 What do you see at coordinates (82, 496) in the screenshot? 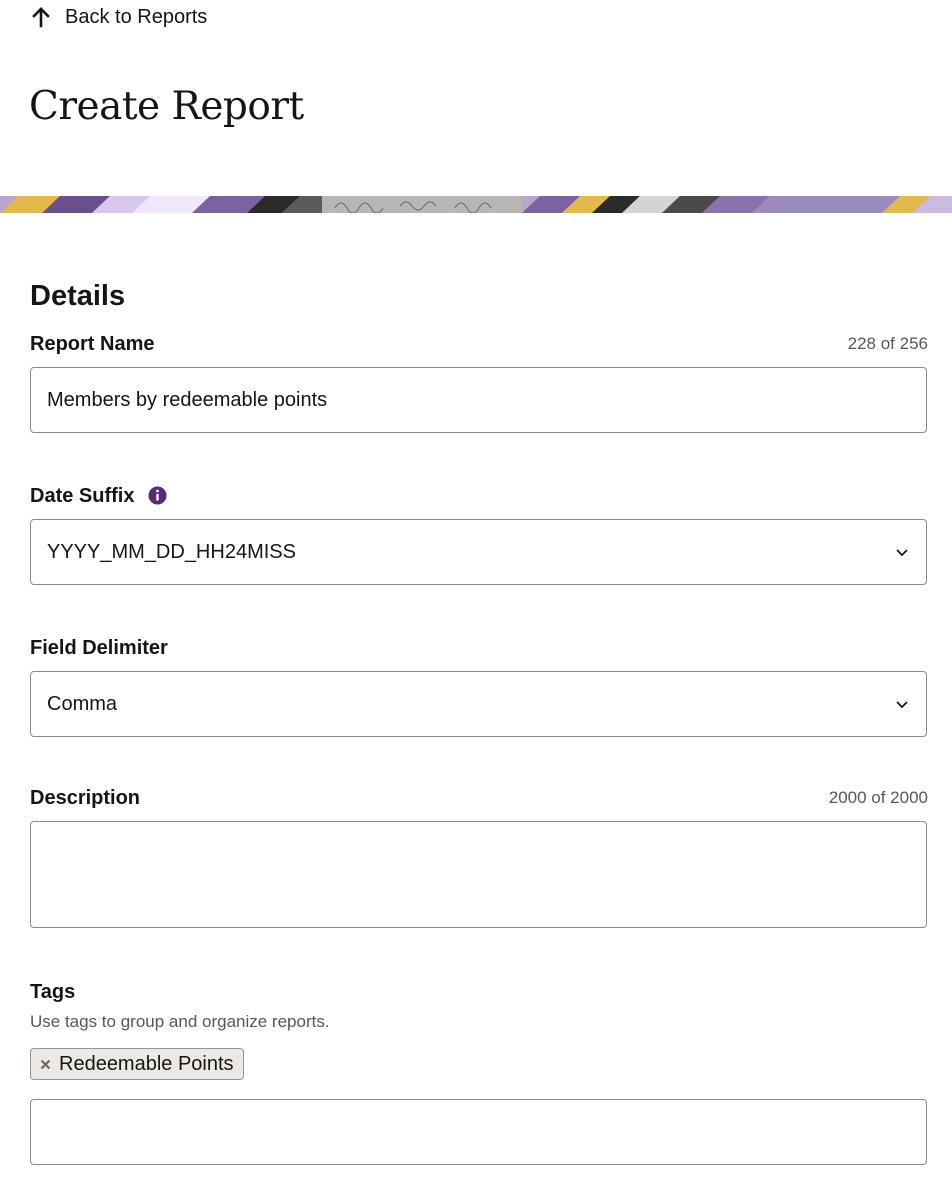
I see `date-suffix-label: Date Suffix` at bounding box center [82, 496].